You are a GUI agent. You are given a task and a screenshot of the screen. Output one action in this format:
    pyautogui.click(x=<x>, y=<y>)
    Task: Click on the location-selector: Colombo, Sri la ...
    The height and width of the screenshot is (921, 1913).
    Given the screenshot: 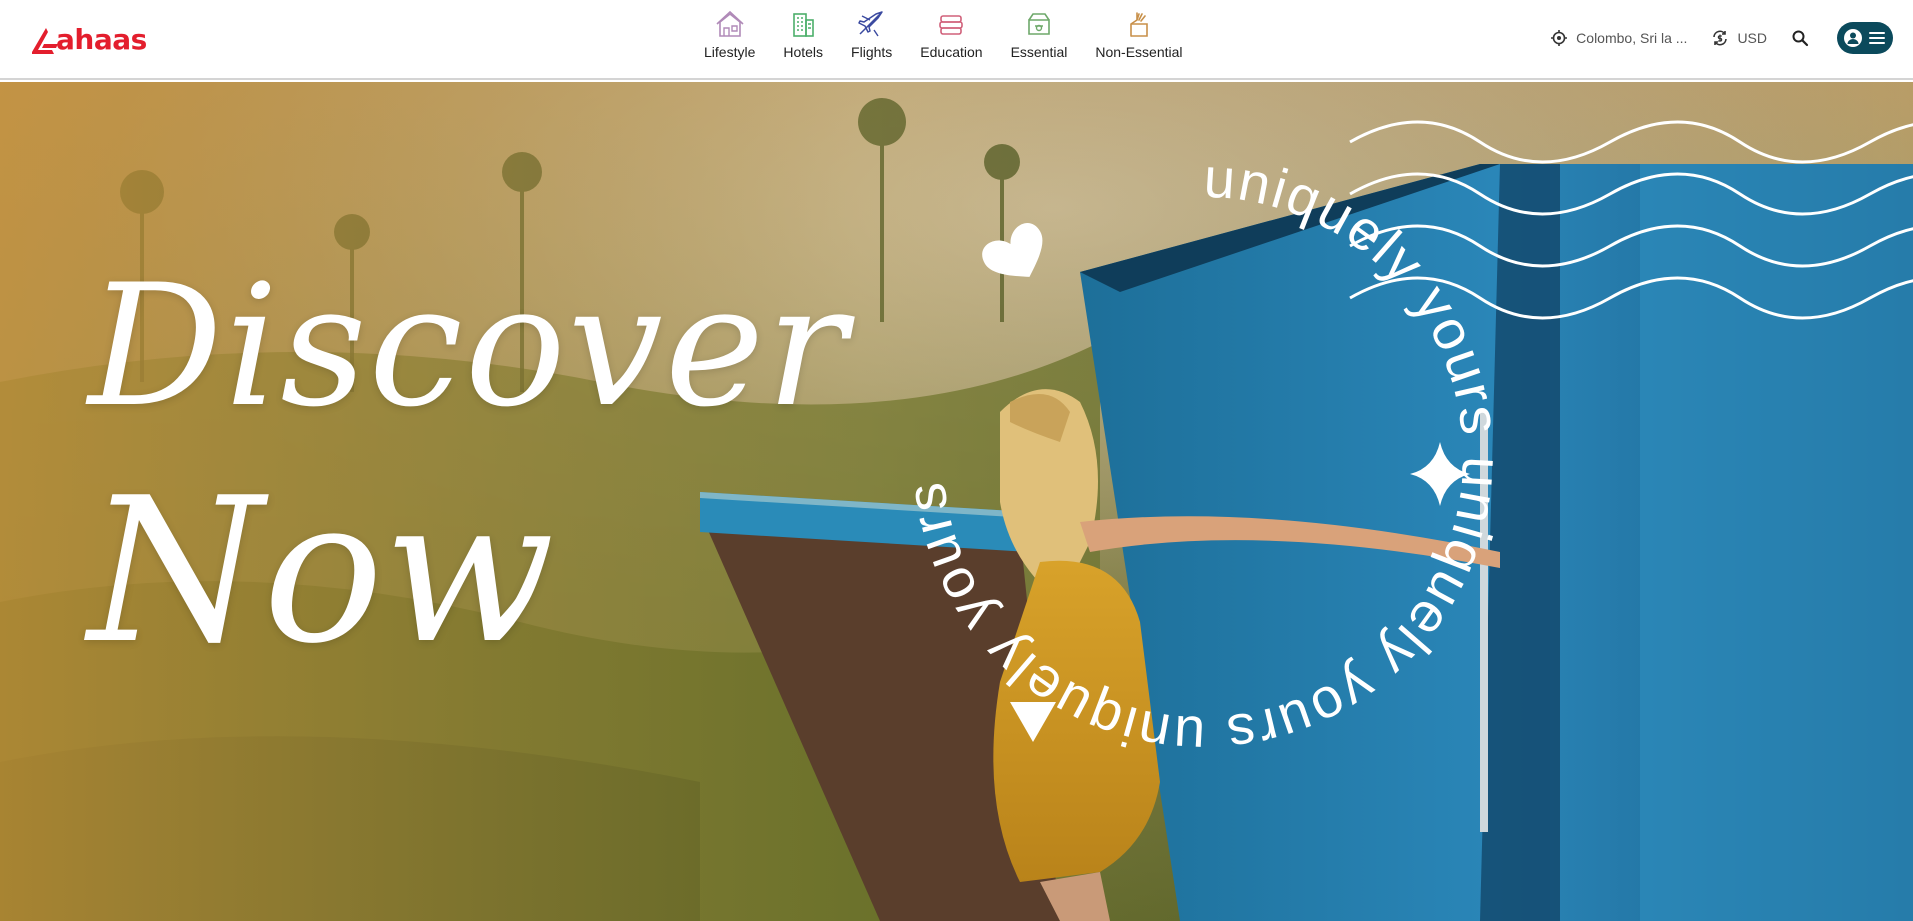 What is the action you would take?
    pyautogui.click(x=1618, y=38)
    